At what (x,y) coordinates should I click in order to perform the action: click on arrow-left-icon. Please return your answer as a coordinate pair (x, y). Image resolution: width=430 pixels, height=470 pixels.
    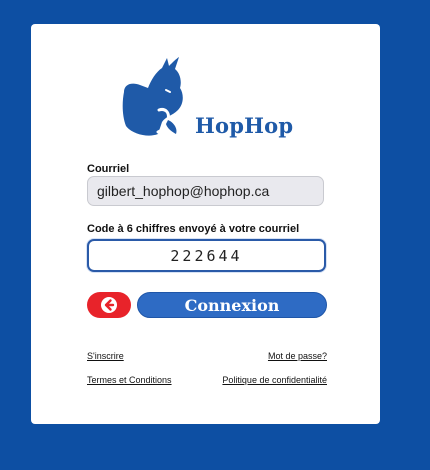
    Looking at the image, I should click on (109, 305).